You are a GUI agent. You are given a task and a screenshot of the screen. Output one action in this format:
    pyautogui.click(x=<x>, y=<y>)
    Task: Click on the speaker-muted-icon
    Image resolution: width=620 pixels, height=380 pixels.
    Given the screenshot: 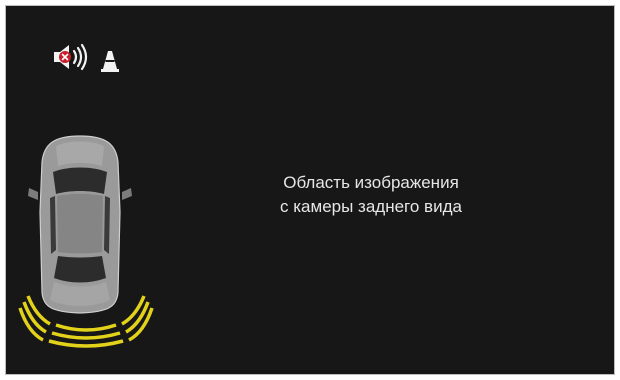 What is the action you would take?
    pyautogui.click(x=71, y=57)
    